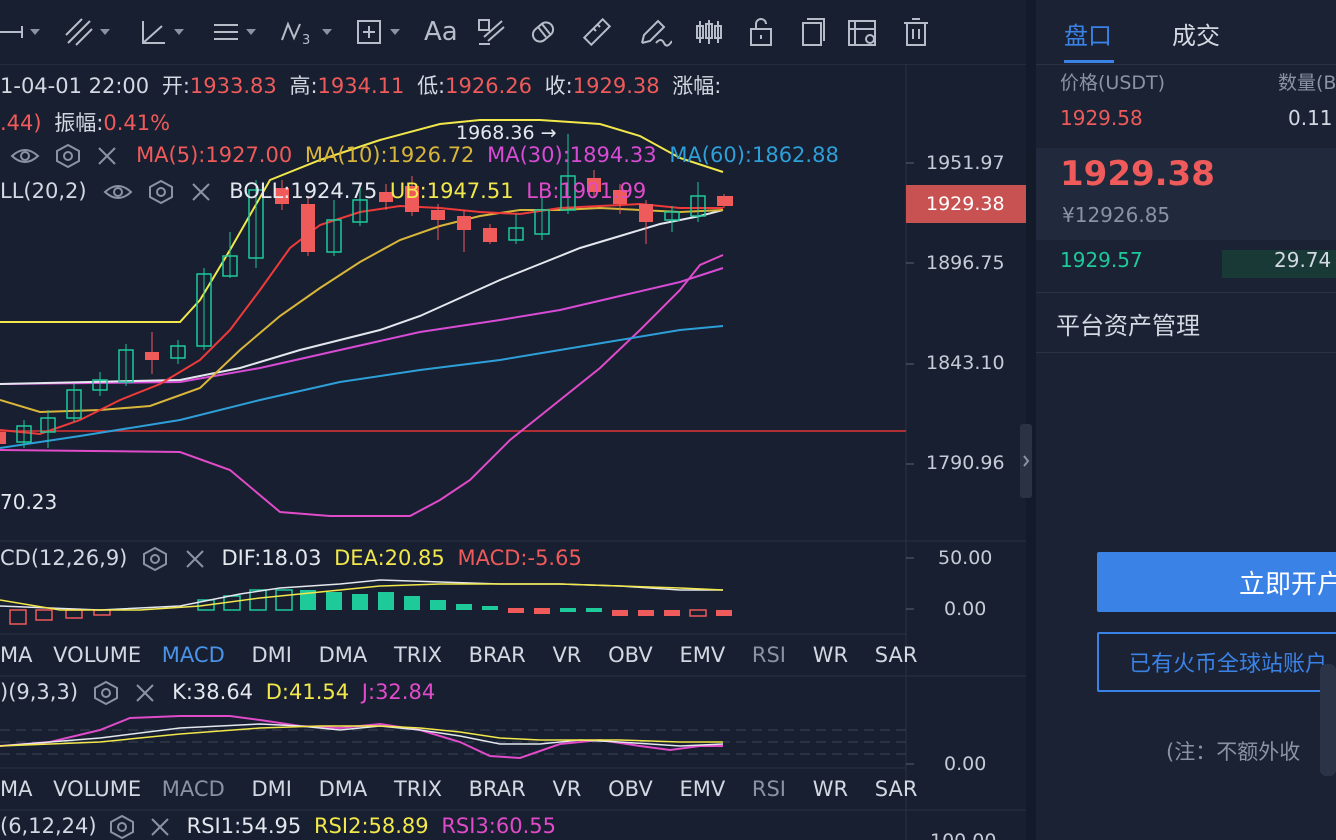  What do you see at coordinates (965, 609) in the screenshot?
I see `macd-tick: 0.00` at bounding box center [965, 609].